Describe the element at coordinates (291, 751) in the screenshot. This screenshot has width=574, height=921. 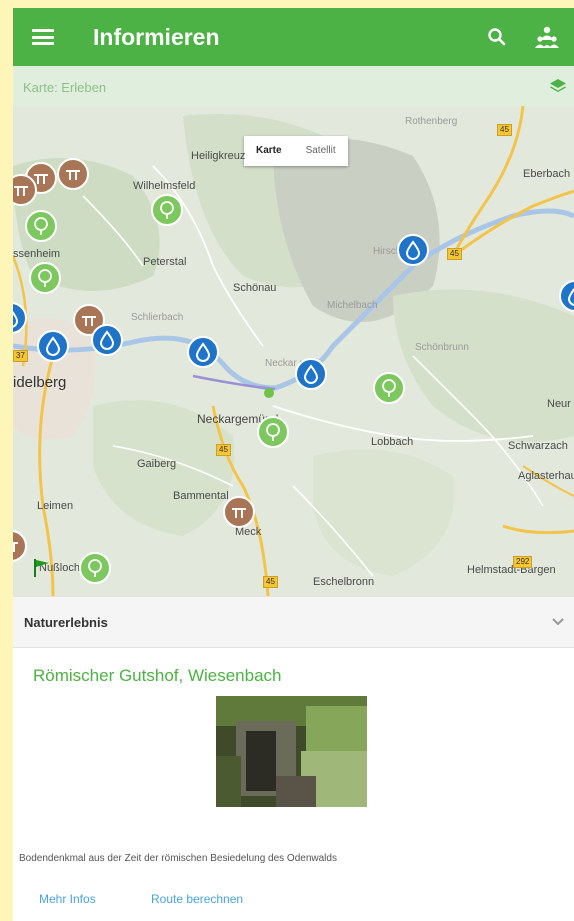
I see `poi-photo` at that location.